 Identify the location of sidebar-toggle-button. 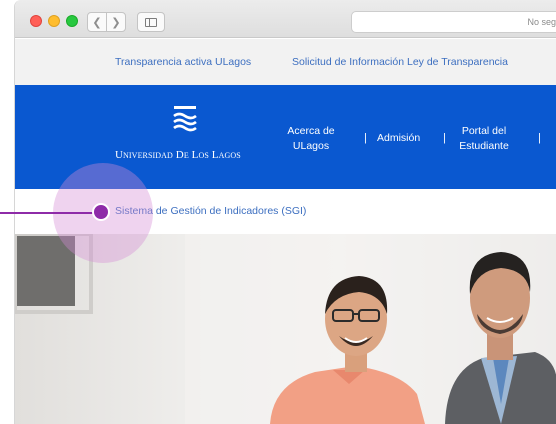
(151, 22).